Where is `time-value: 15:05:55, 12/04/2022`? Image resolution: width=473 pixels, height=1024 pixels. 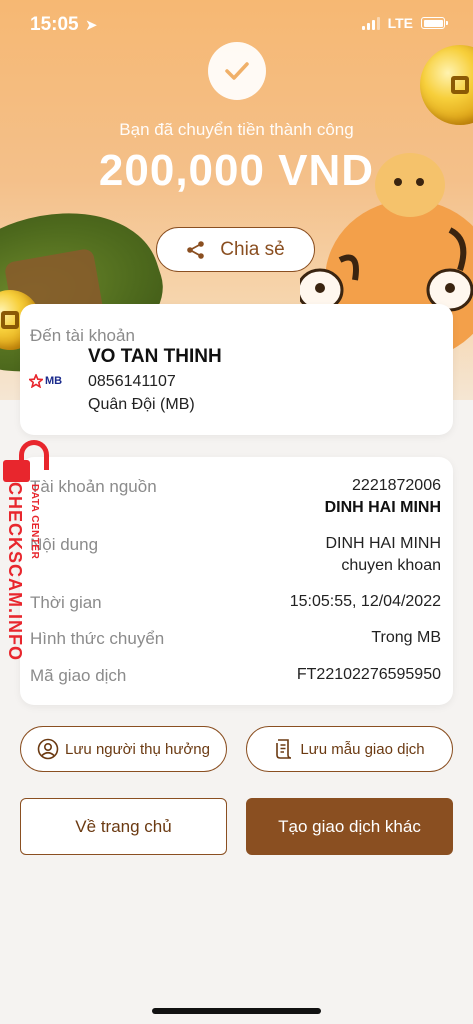
time-value: 15:05:55, 12/04/2022 is located at coordinates (365, 601).